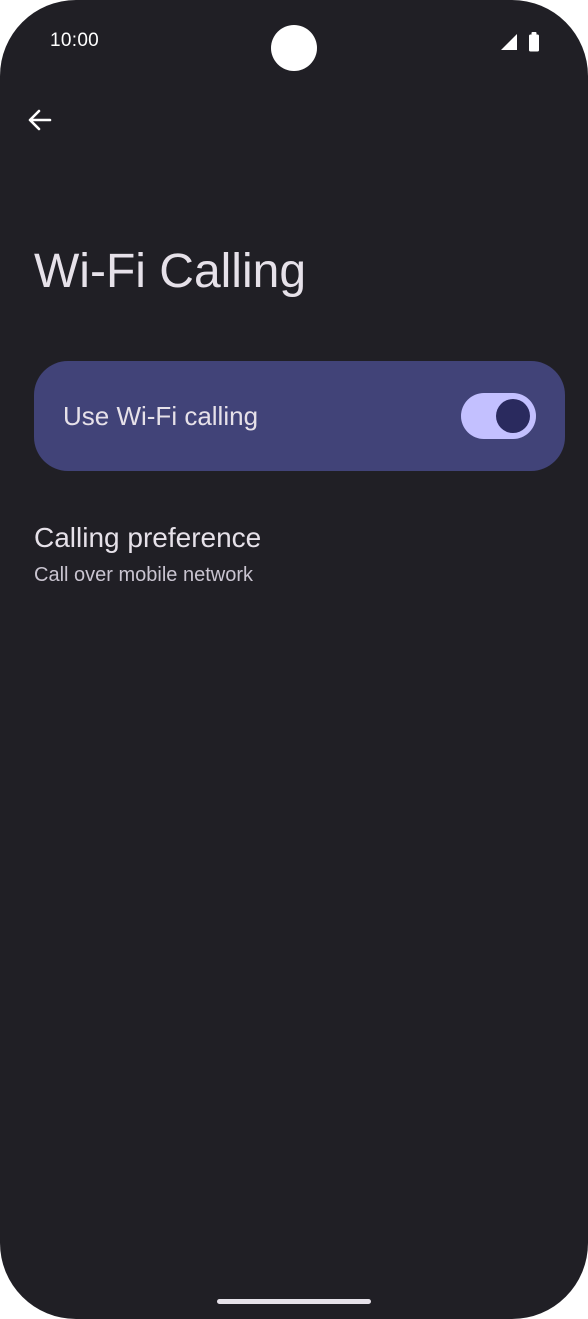 This screenshot has width=588, height=1319. What do you see at coordinates (294, 1301) in the screenshot?
I see `gesture-nav-handle` at bounding box center [294, 1301].